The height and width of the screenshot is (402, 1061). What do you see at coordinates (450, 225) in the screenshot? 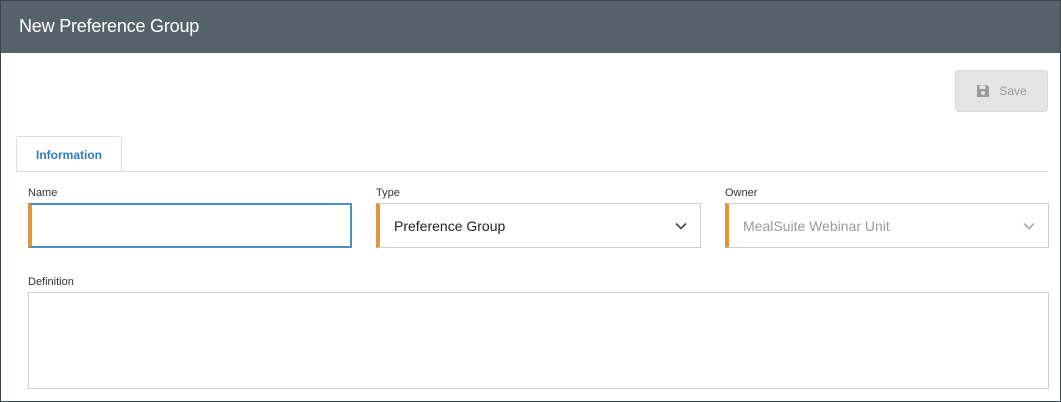
I see `type-select-value: Preference Group` at bounding box center [450, 225].